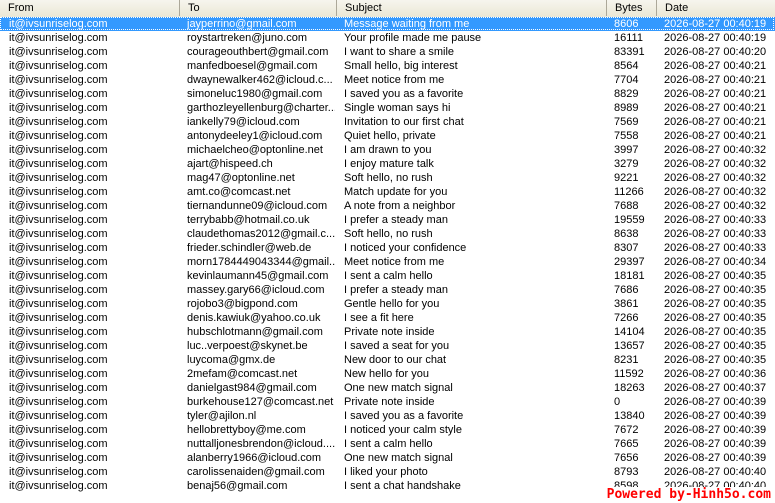 The height and width of the screenshot is (503, 775). I want to click on cell-bytes: 16111, so click(628, 38).